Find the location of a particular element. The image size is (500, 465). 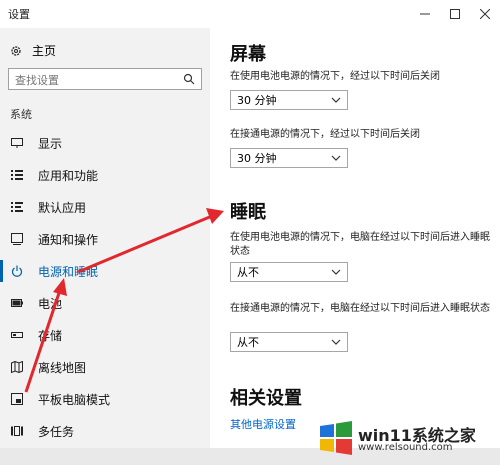

sidebar-item-battery: 电池 is located at coordinates (110, 303).